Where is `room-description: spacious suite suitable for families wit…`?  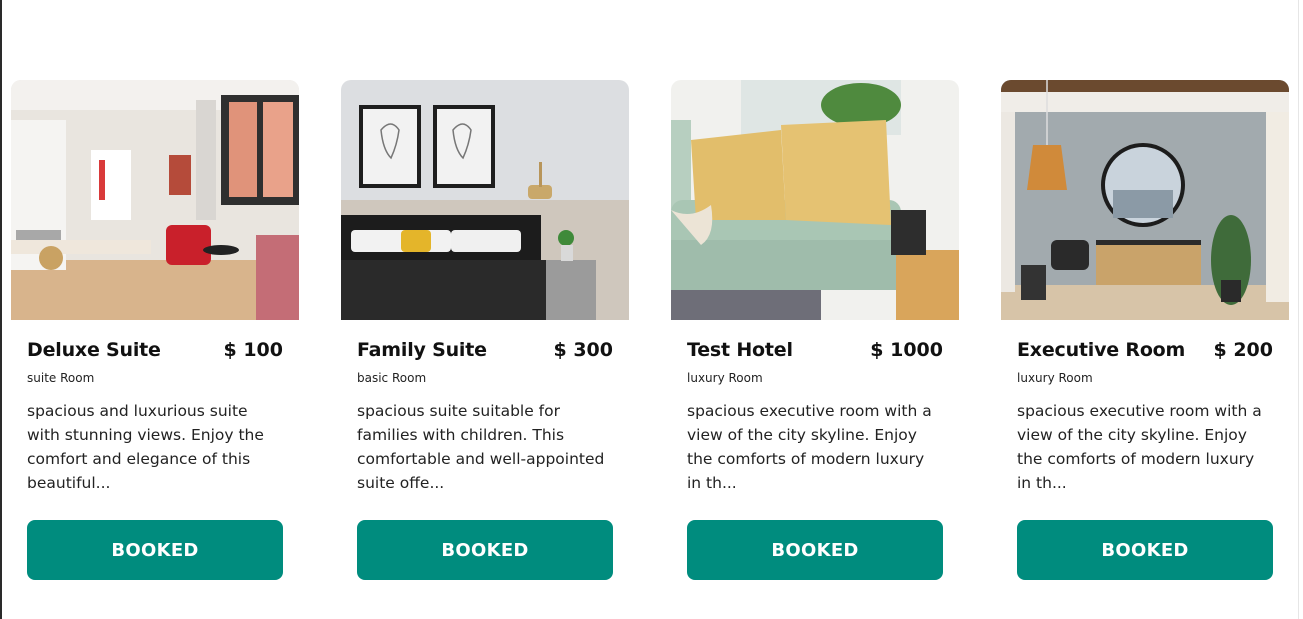
room-description: spacious suite suitable for families wit… is located at coordinates (481, 447).